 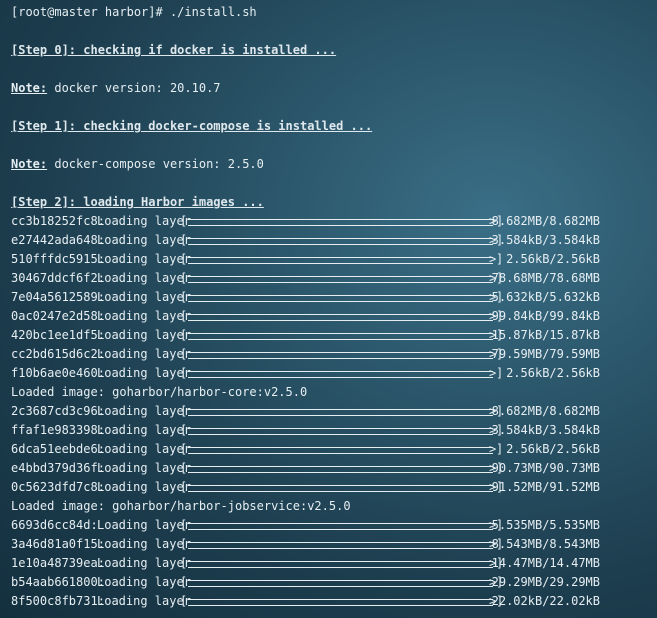 I want to click on layer-size: 90.73MB/90.73MB, so click(x=545, y=468).